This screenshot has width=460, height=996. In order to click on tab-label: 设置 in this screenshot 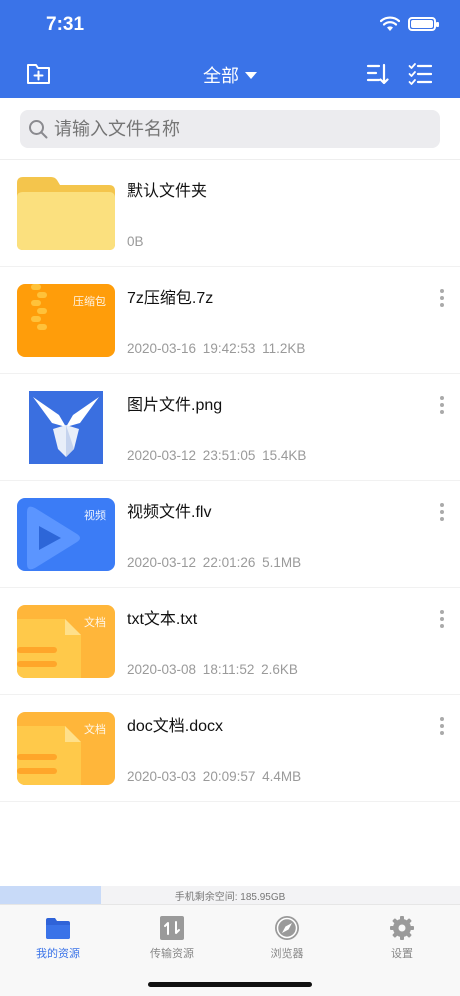, I will do `click(402, 954)`.